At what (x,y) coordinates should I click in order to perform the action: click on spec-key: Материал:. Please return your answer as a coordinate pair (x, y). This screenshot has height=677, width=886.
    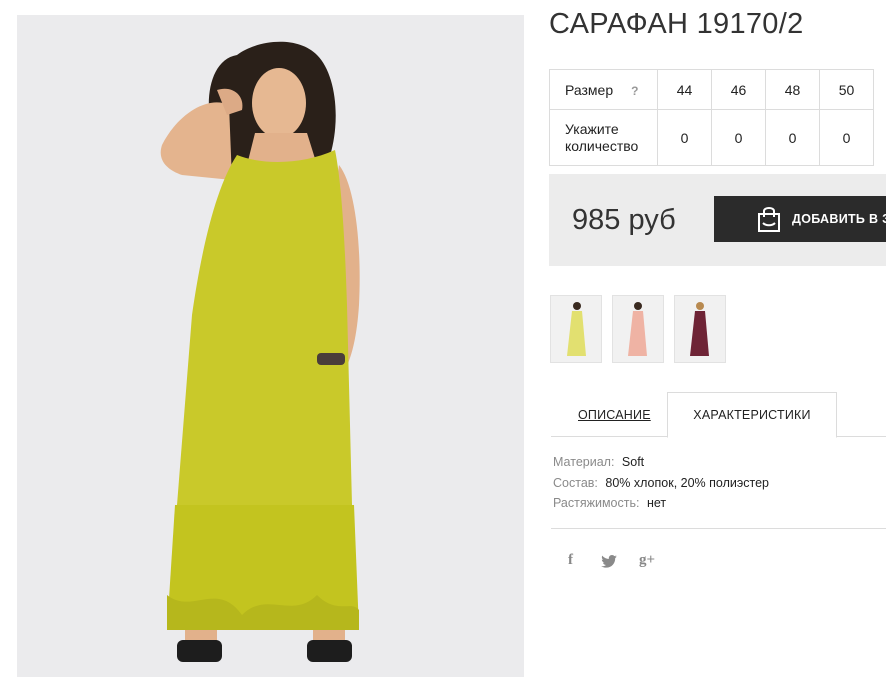
    Looking at the image, I should click on (584, 462).